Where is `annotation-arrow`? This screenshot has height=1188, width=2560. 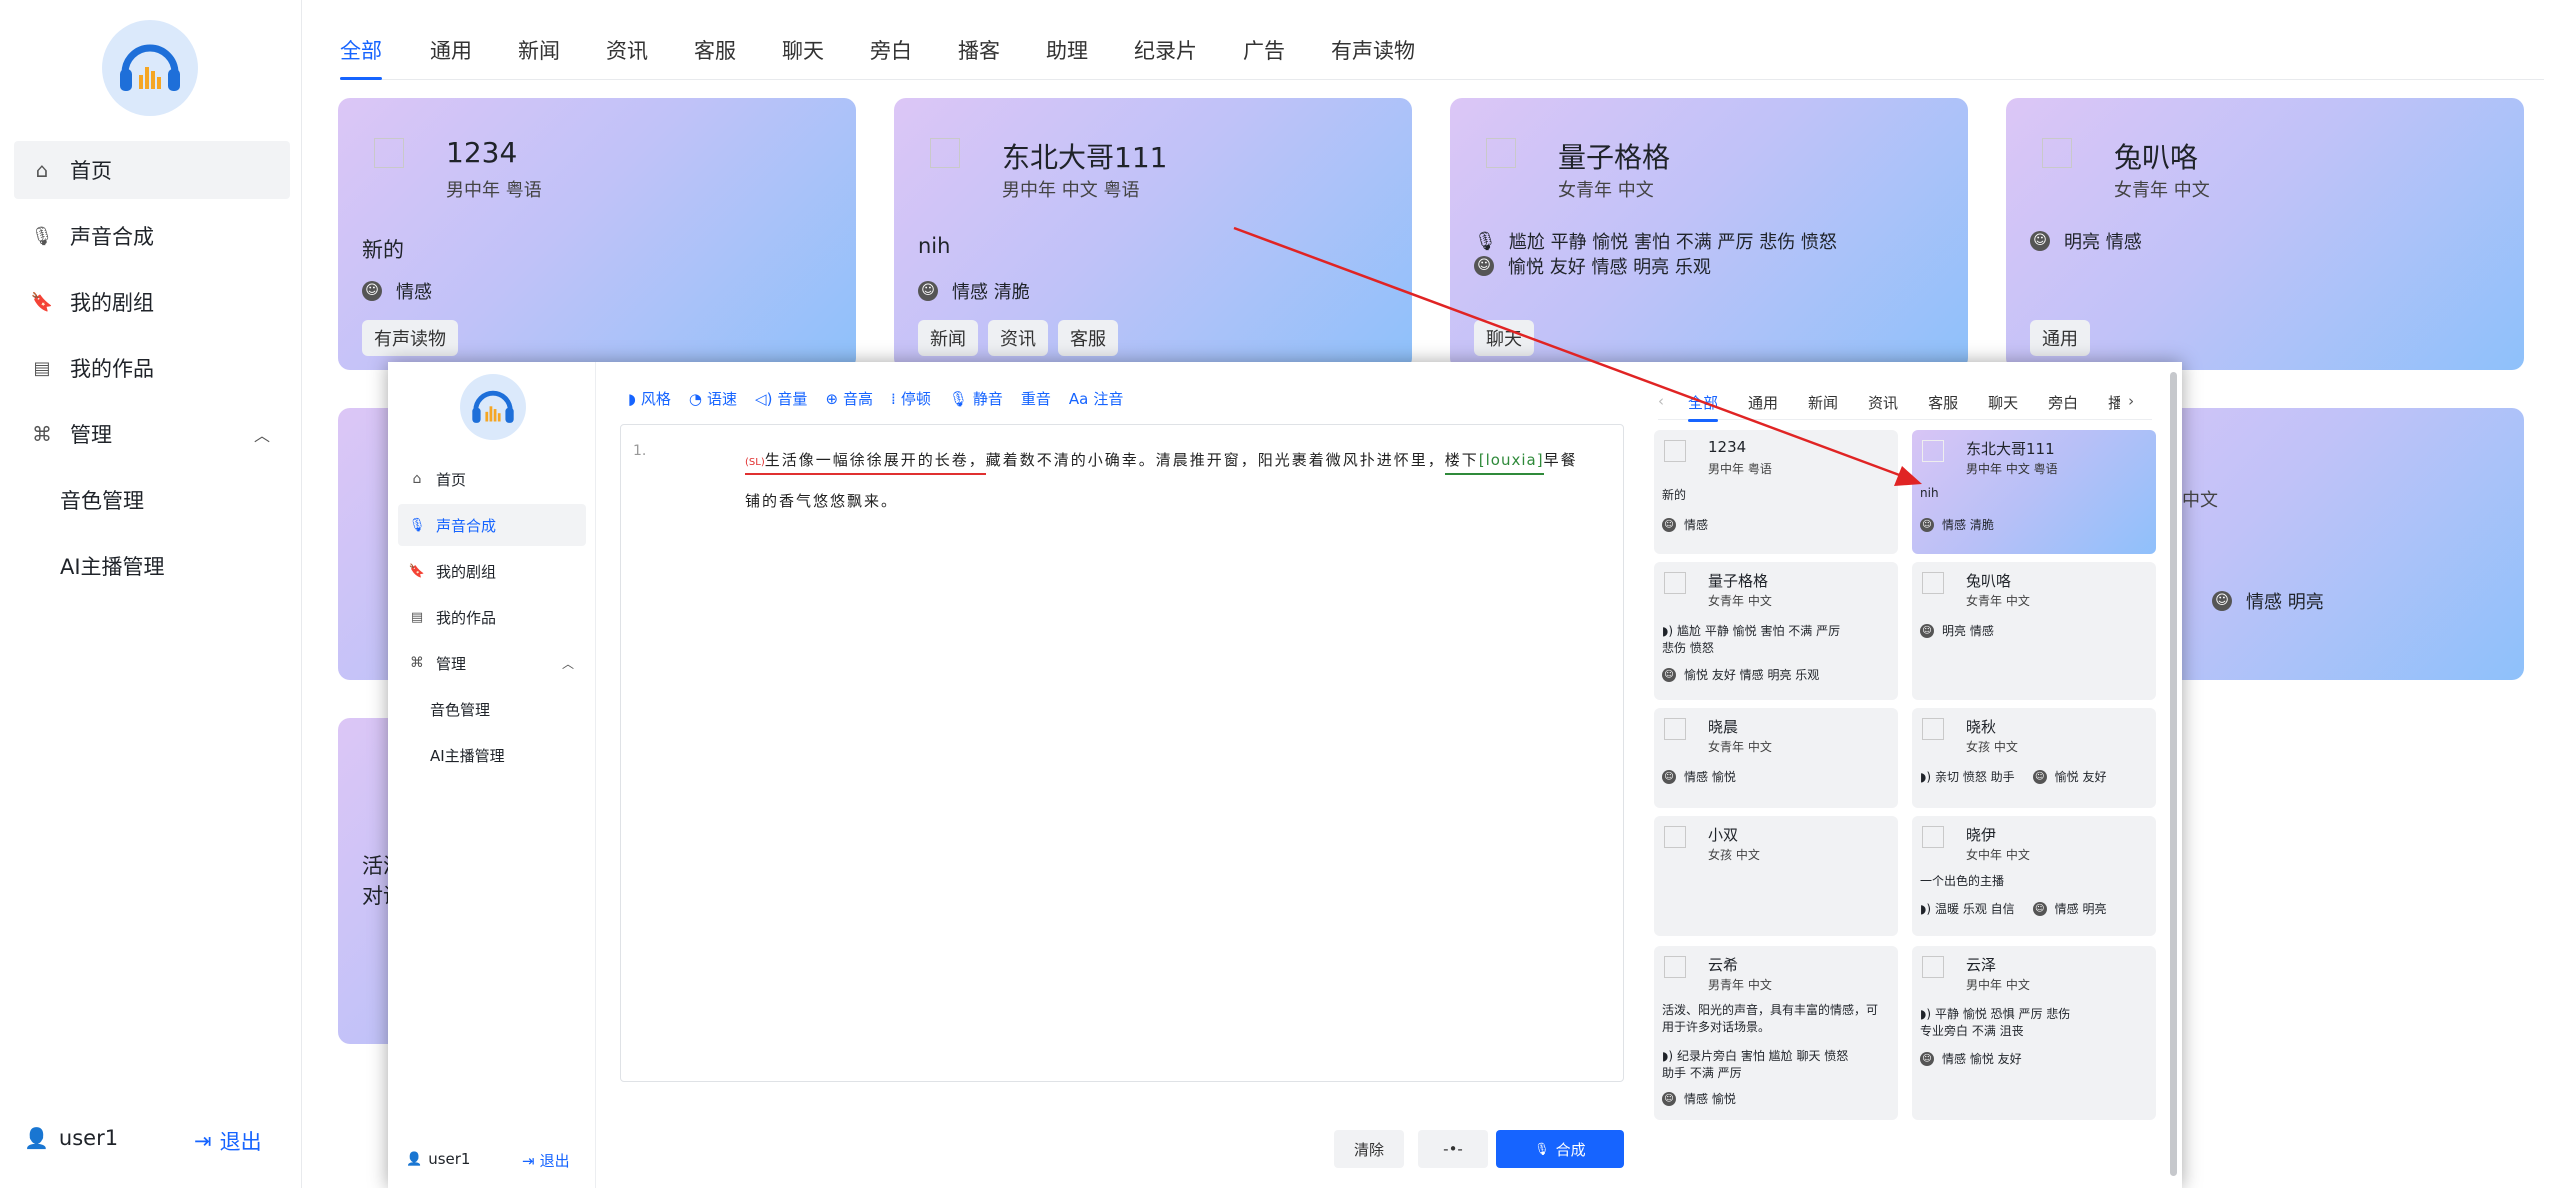
annotation-arrow is located at coordinates (1577, 356).